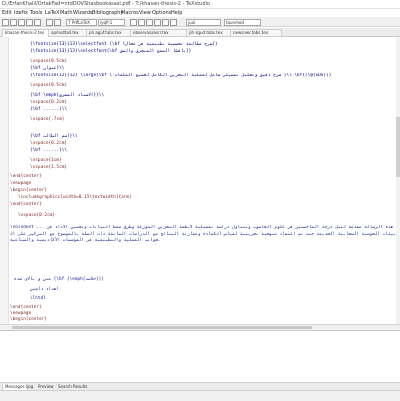  Describe the element at coordinates (83, 13) in the screenshot. I see `menu-wizards: Wizards` at that location.